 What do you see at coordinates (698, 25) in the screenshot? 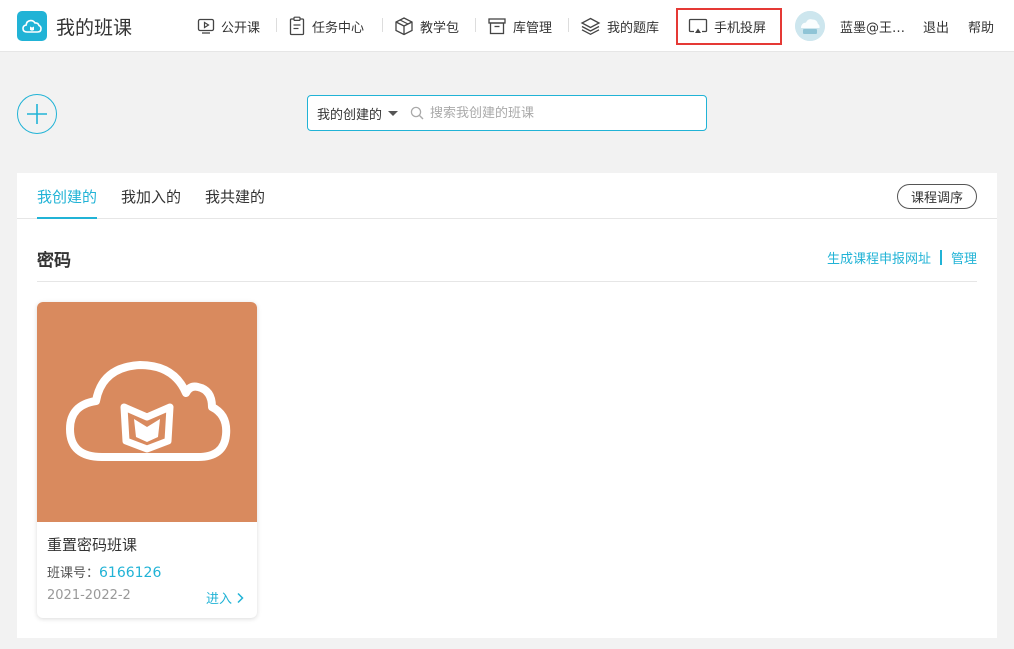
I see `screen-cast-icon` at bounding box center [698, 25].